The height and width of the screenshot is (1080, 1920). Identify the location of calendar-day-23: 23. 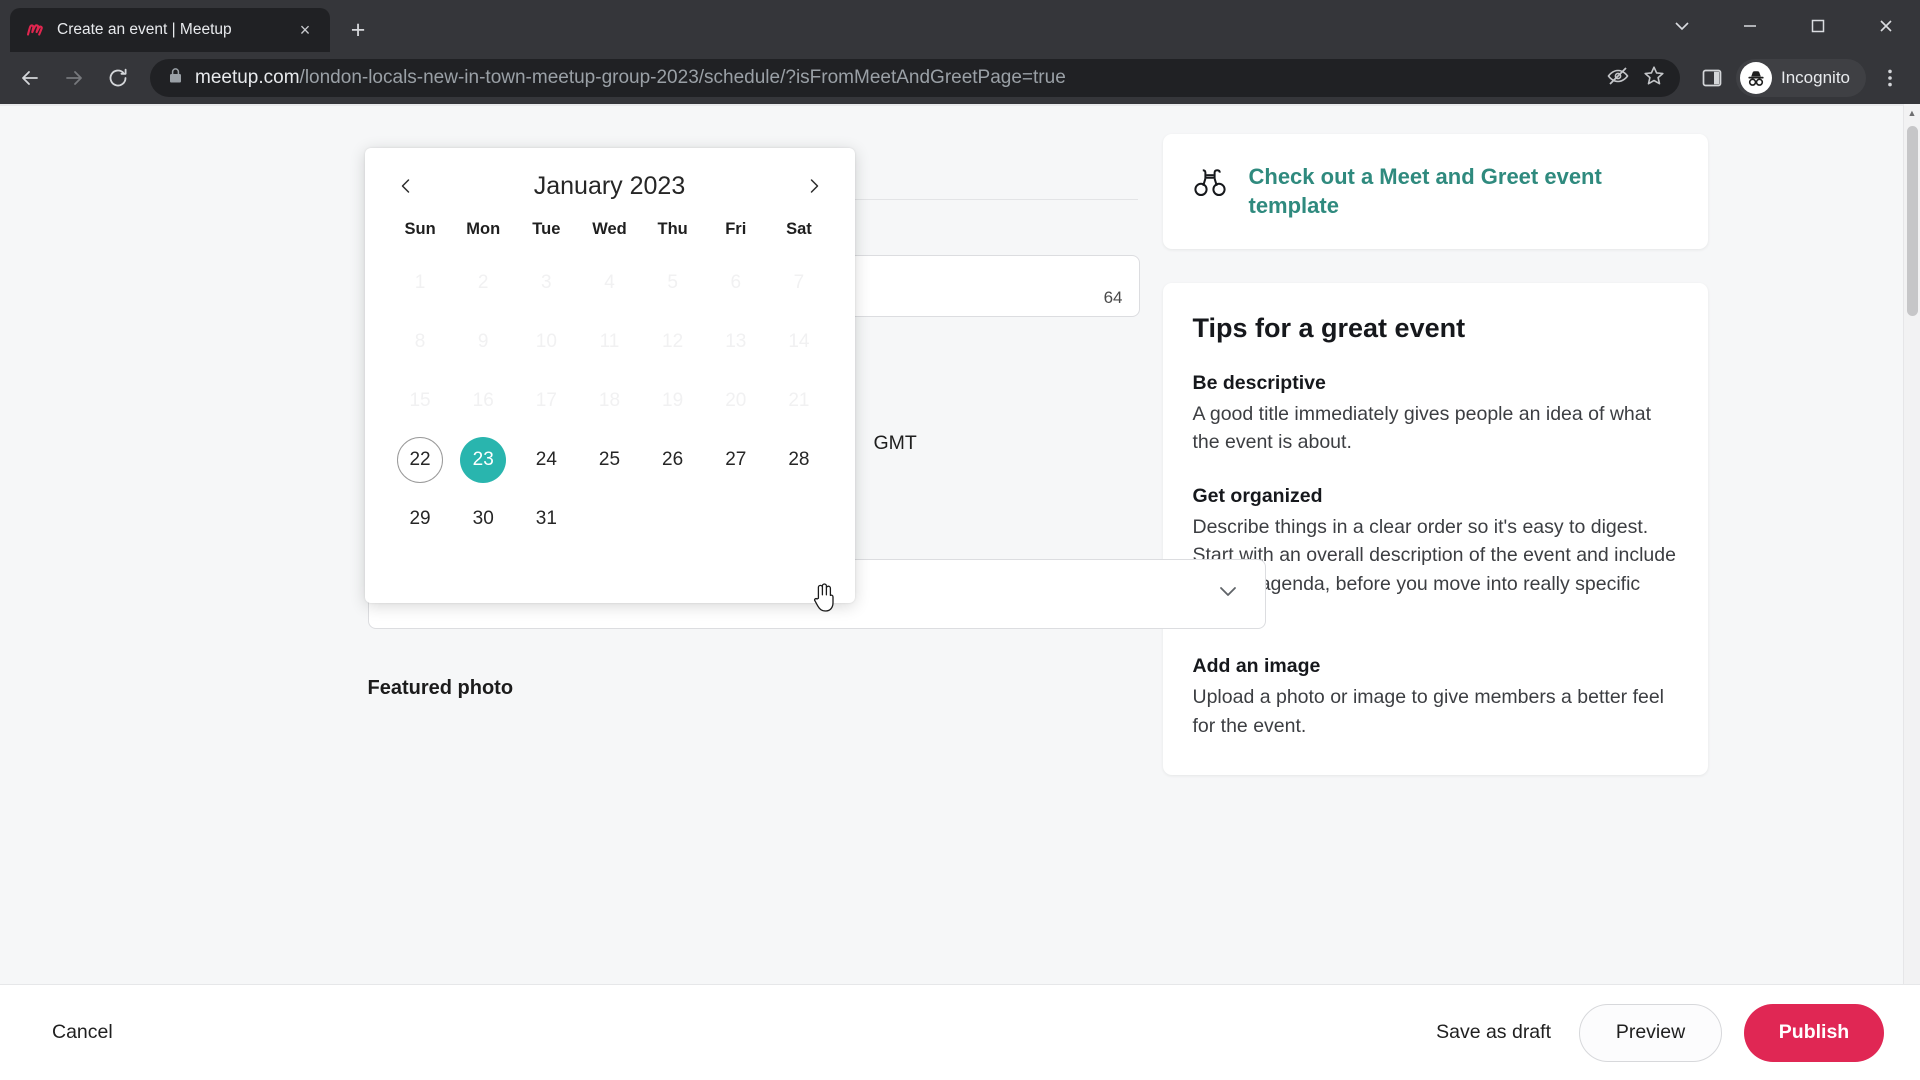
(483, 459).